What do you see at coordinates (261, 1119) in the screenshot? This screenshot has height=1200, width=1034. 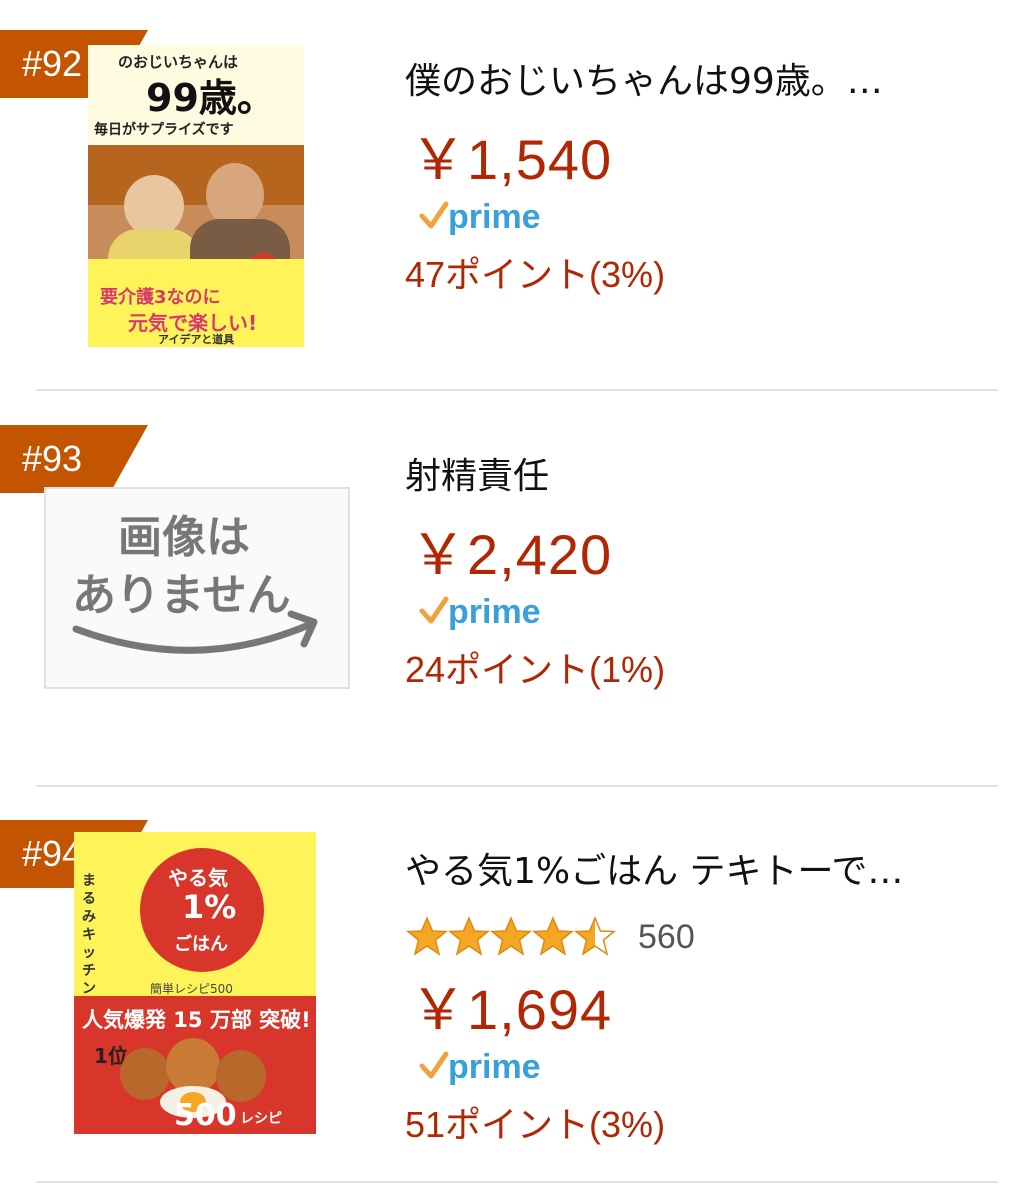 I see `cover-bottom-text: レシピ` at bounding box center [261, 1119].